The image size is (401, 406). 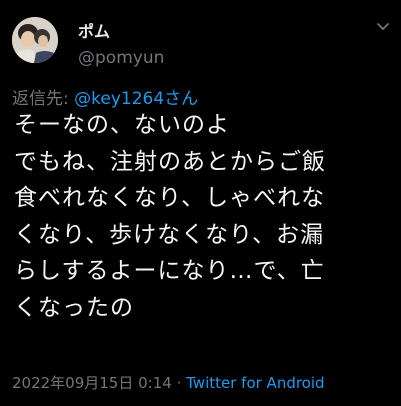 I want to click on user-handle: @pomyun, so click(x=121, y=58).